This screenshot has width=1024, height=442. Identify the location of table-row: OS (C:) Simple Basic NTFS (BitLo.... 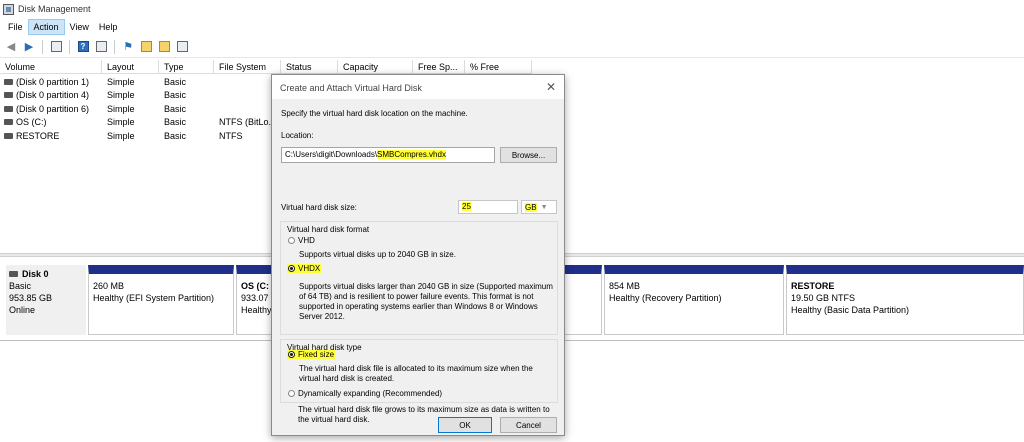
(140, 123).